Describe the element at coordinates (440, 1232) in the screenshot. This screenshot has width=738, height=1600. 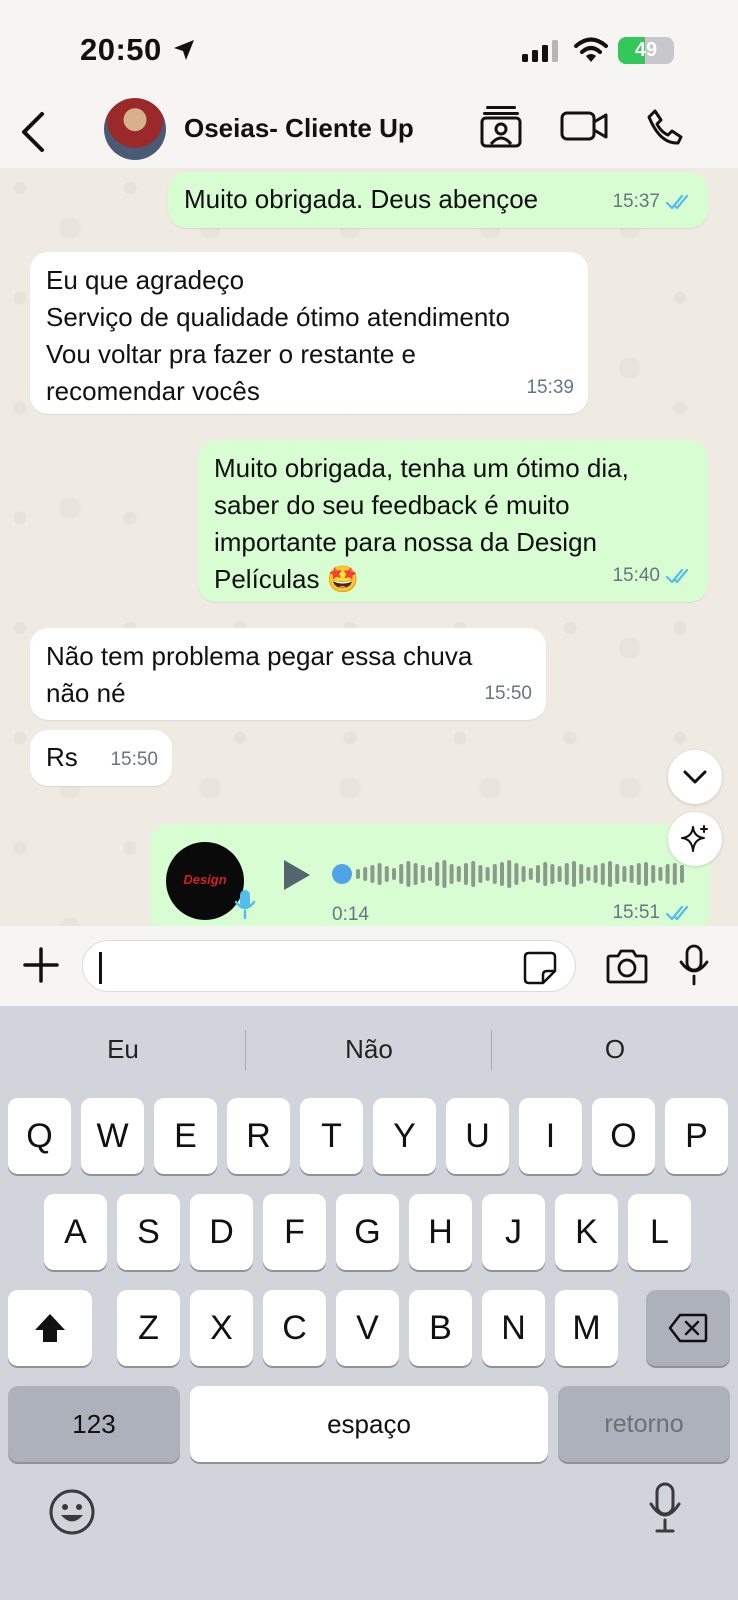
I see `key-h: H` at that location.